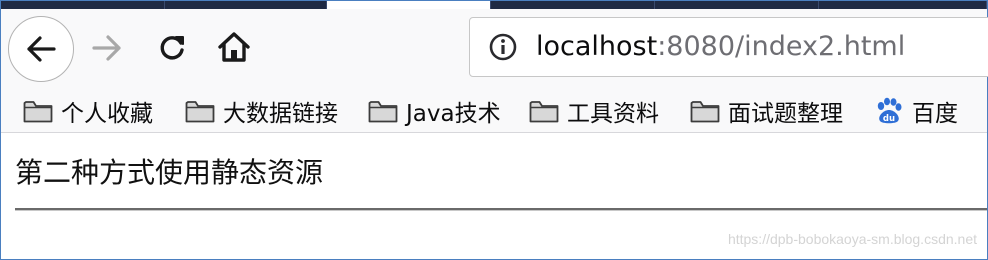 This screenshot has height=260, width=988. I want to click on site-info-button, so click(503, 49).